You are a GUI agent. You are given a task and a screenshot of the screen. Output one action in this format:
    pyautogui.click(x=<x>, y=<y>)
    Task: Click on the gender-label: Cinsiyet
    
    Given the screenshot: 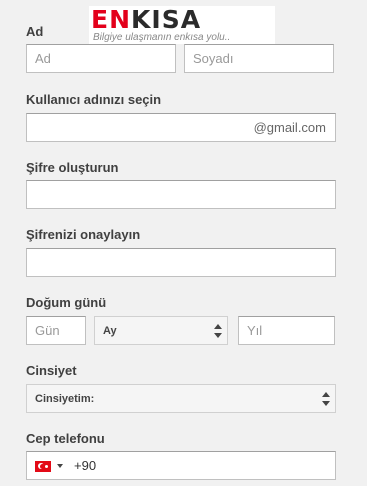 What is the action you would take?
    pyautogui.click(x=51, y=370)
    